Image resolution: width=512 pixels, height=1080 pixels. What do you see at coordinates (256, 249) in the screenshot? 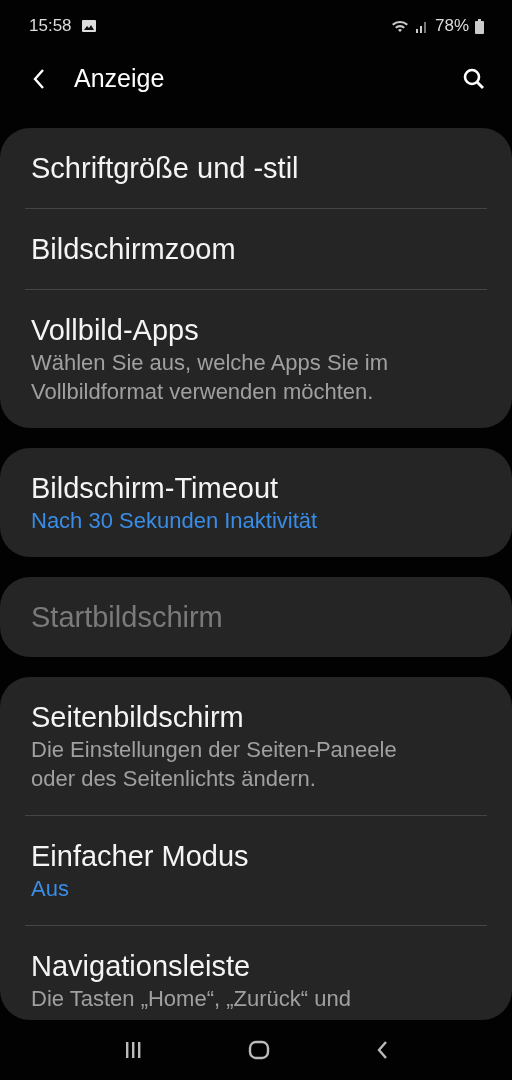
I see `settings-item: Bildschirmzoom` at bounding box center [256, 249].